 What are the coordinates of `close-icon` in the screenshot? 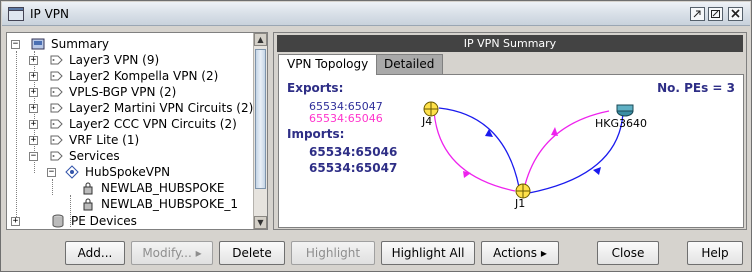 It's located at (735, 13).